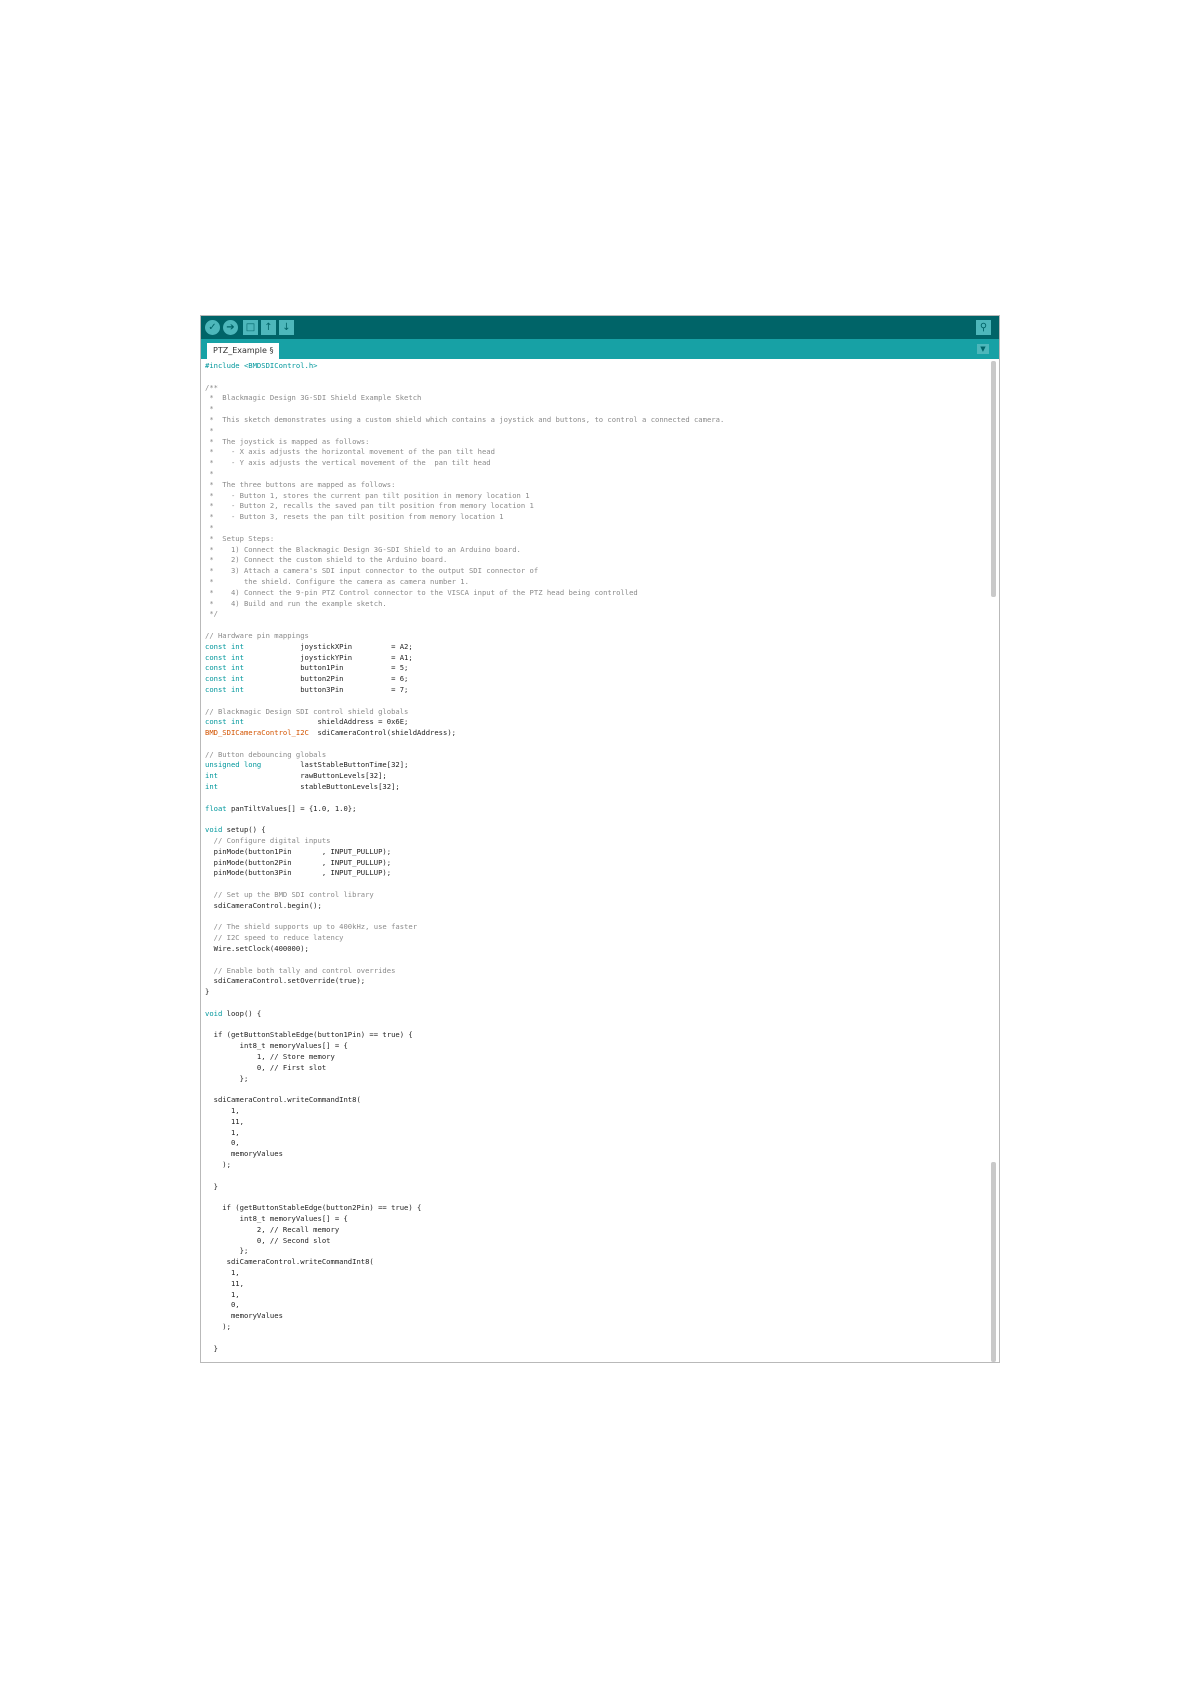 Image resolution: width=1191 pixels, height=1684 pixels. What do you see at coordinates (307, 722) in the screenshot?
I see `code-line: const int shieldAddress = 0x6E;` at bounding box center [307, 722].